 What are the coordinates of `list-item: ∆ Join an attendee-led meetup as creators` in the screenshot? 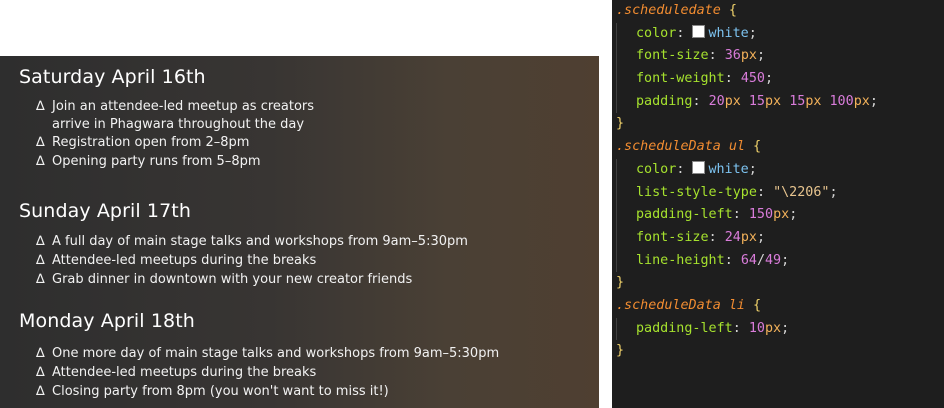 It's located at (175, 106).